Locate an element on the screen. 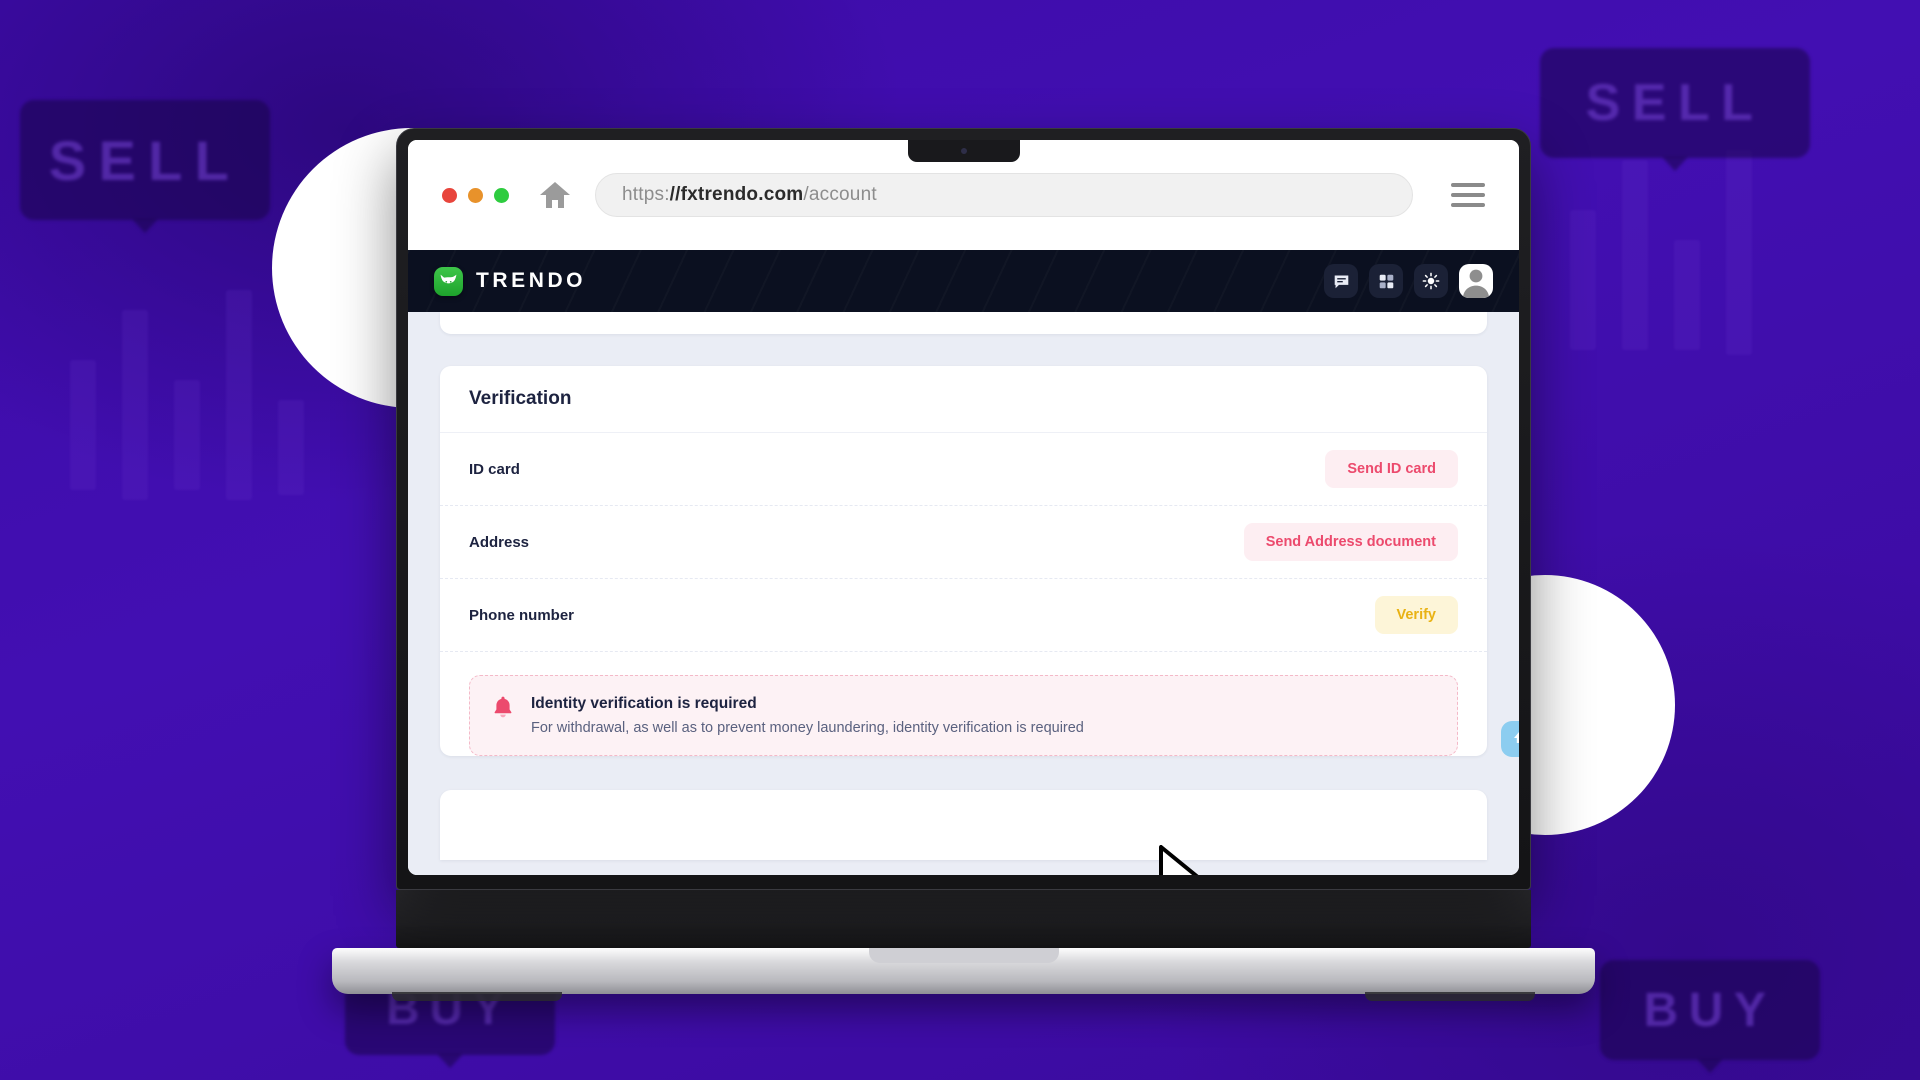  verification-row-address: Address Send Address document is located at coordinates (963, 542).